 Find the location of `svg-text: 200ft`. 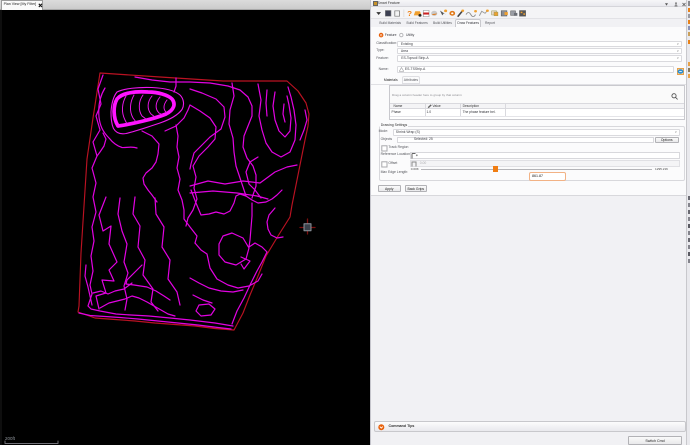

svg-text: 200ft is located at coordinates (10, 438).